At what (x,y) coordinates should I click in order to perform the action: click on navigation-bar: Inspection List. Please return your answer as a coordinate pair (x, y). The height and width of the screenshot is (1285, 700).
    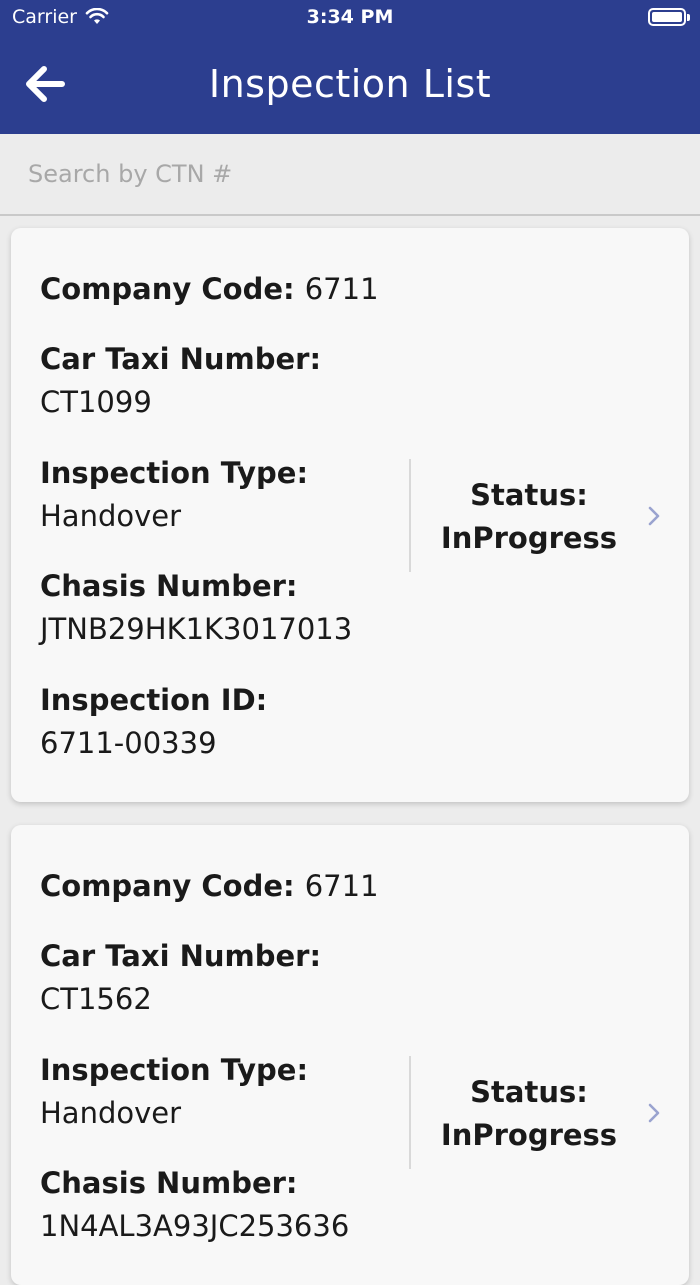
    Looking at the image, I should click on (350, 84).